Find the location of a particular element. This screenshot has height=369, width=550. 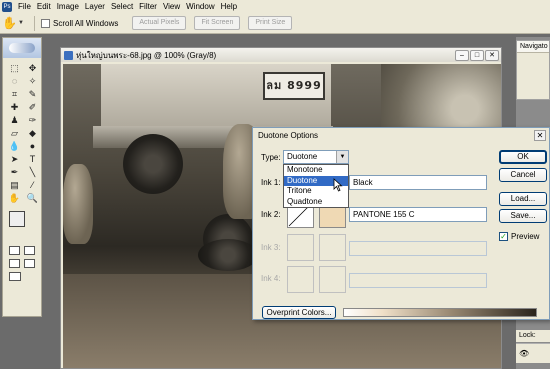

separator is located at coordinates (34, 23).